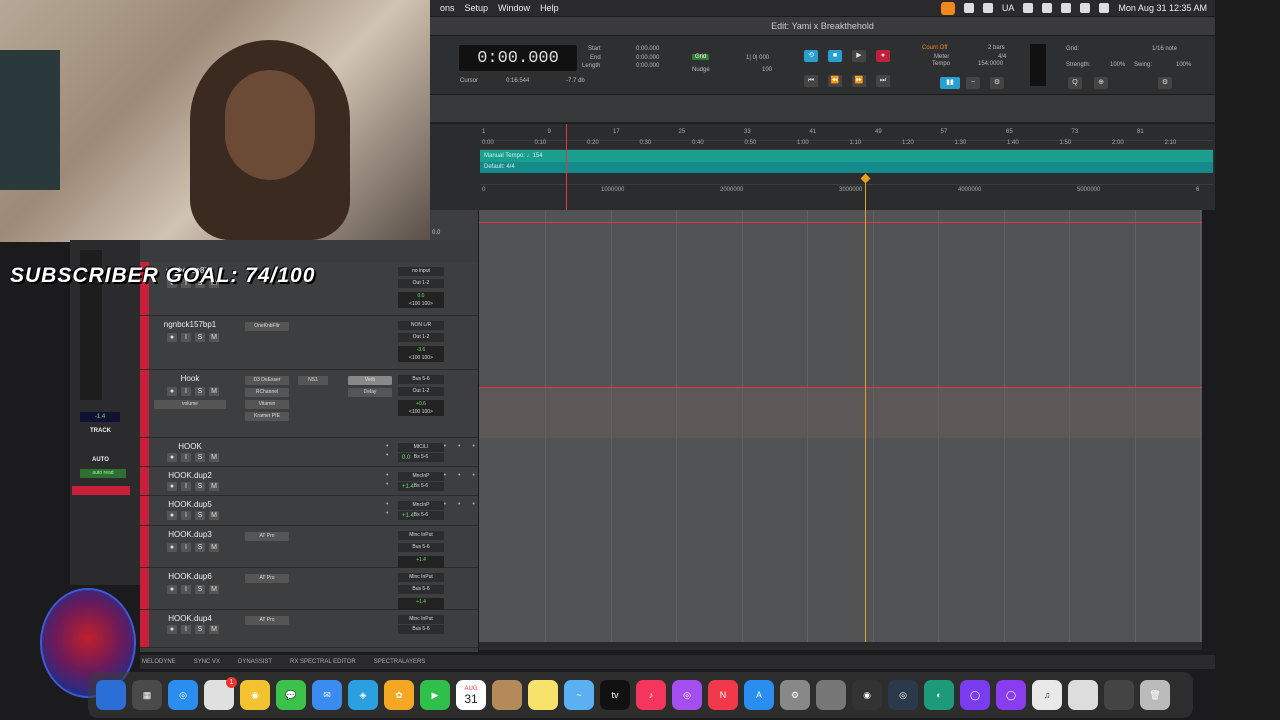  What do you see at coordinates (1047, 8) in the screenshot?
I see `play-status-icon` at bounding box center [1047, 8].